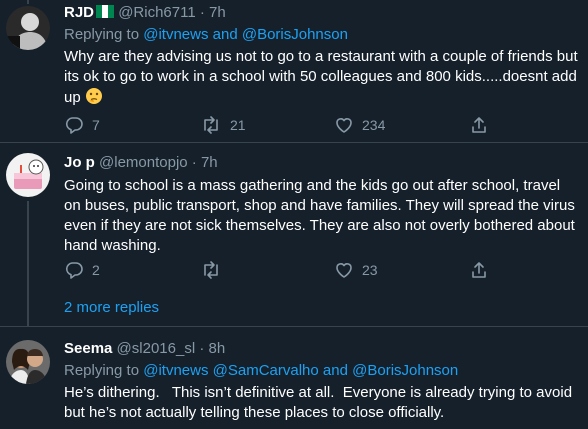  I want to click on reply-button: 2, so click(82, 270).